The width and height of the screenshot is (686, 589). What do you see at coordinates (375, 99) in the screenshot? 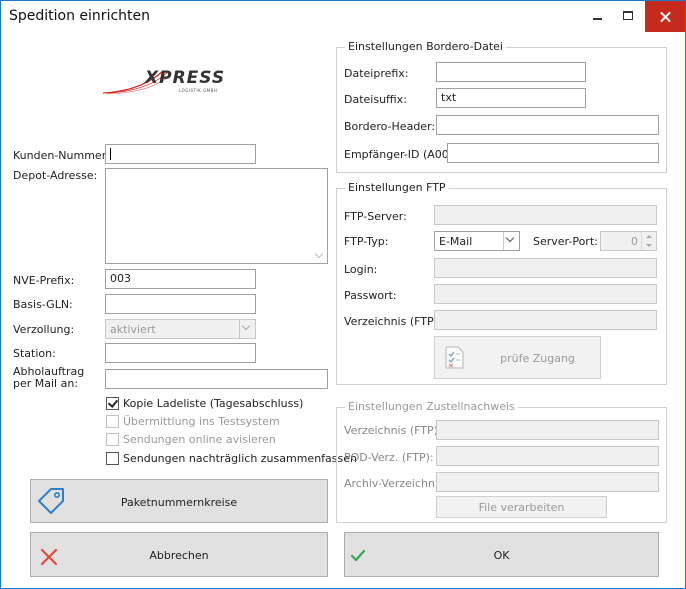
I see `dateisuffix-label: Dateisuffix:` at bounding box center [375, 99].